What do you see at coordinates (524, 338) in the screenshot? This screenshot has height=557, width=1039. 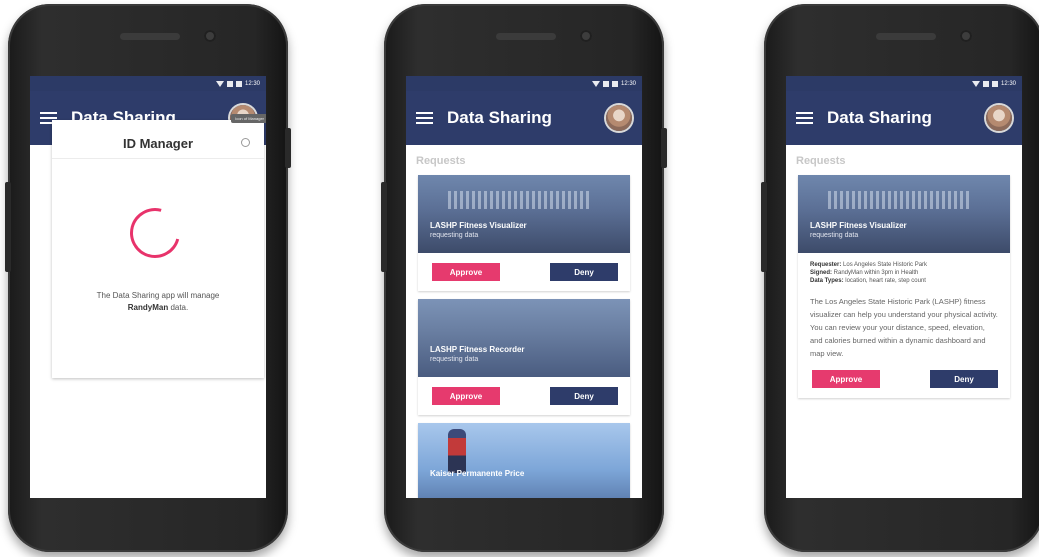 I see `request-image: LASHP Fitness Recorder requesting data` at bounding box center [524, 338].